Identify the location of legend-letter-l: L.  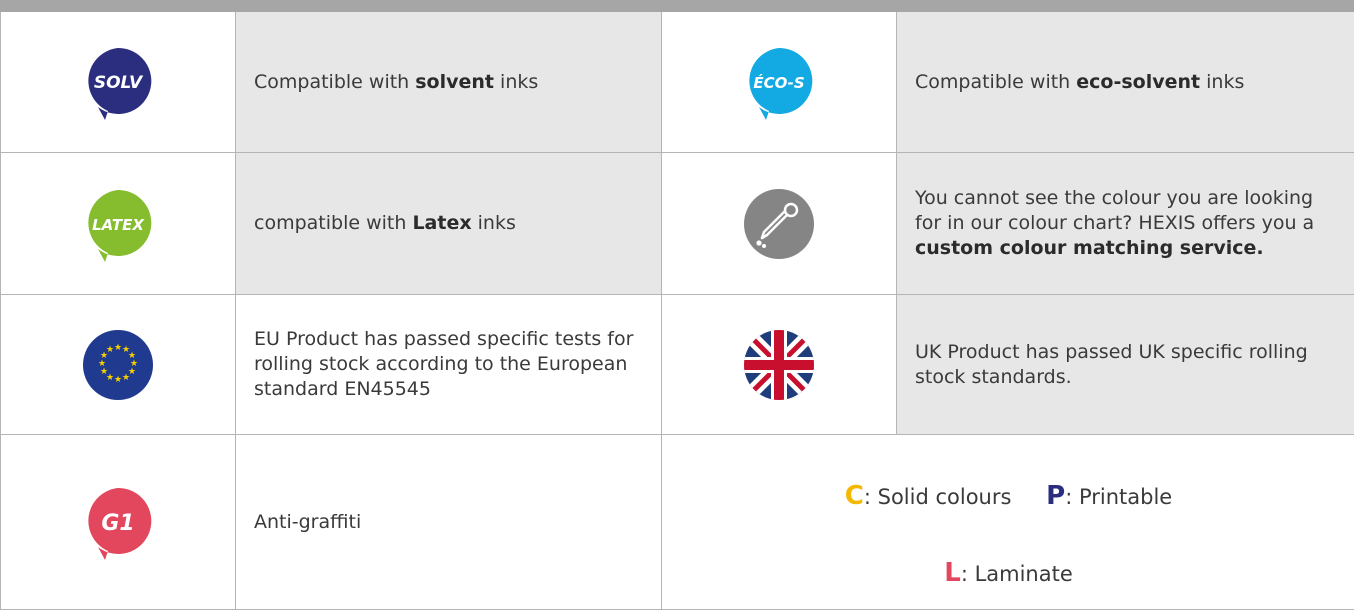
(952, 573).